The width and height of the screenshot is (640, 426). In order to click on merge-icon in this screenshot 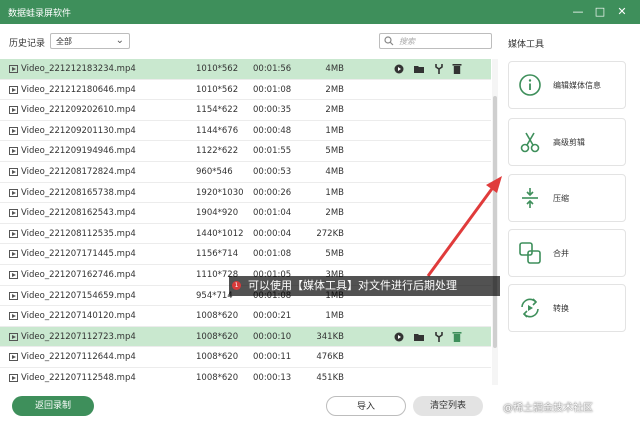, I will do `click(530, 253)`.